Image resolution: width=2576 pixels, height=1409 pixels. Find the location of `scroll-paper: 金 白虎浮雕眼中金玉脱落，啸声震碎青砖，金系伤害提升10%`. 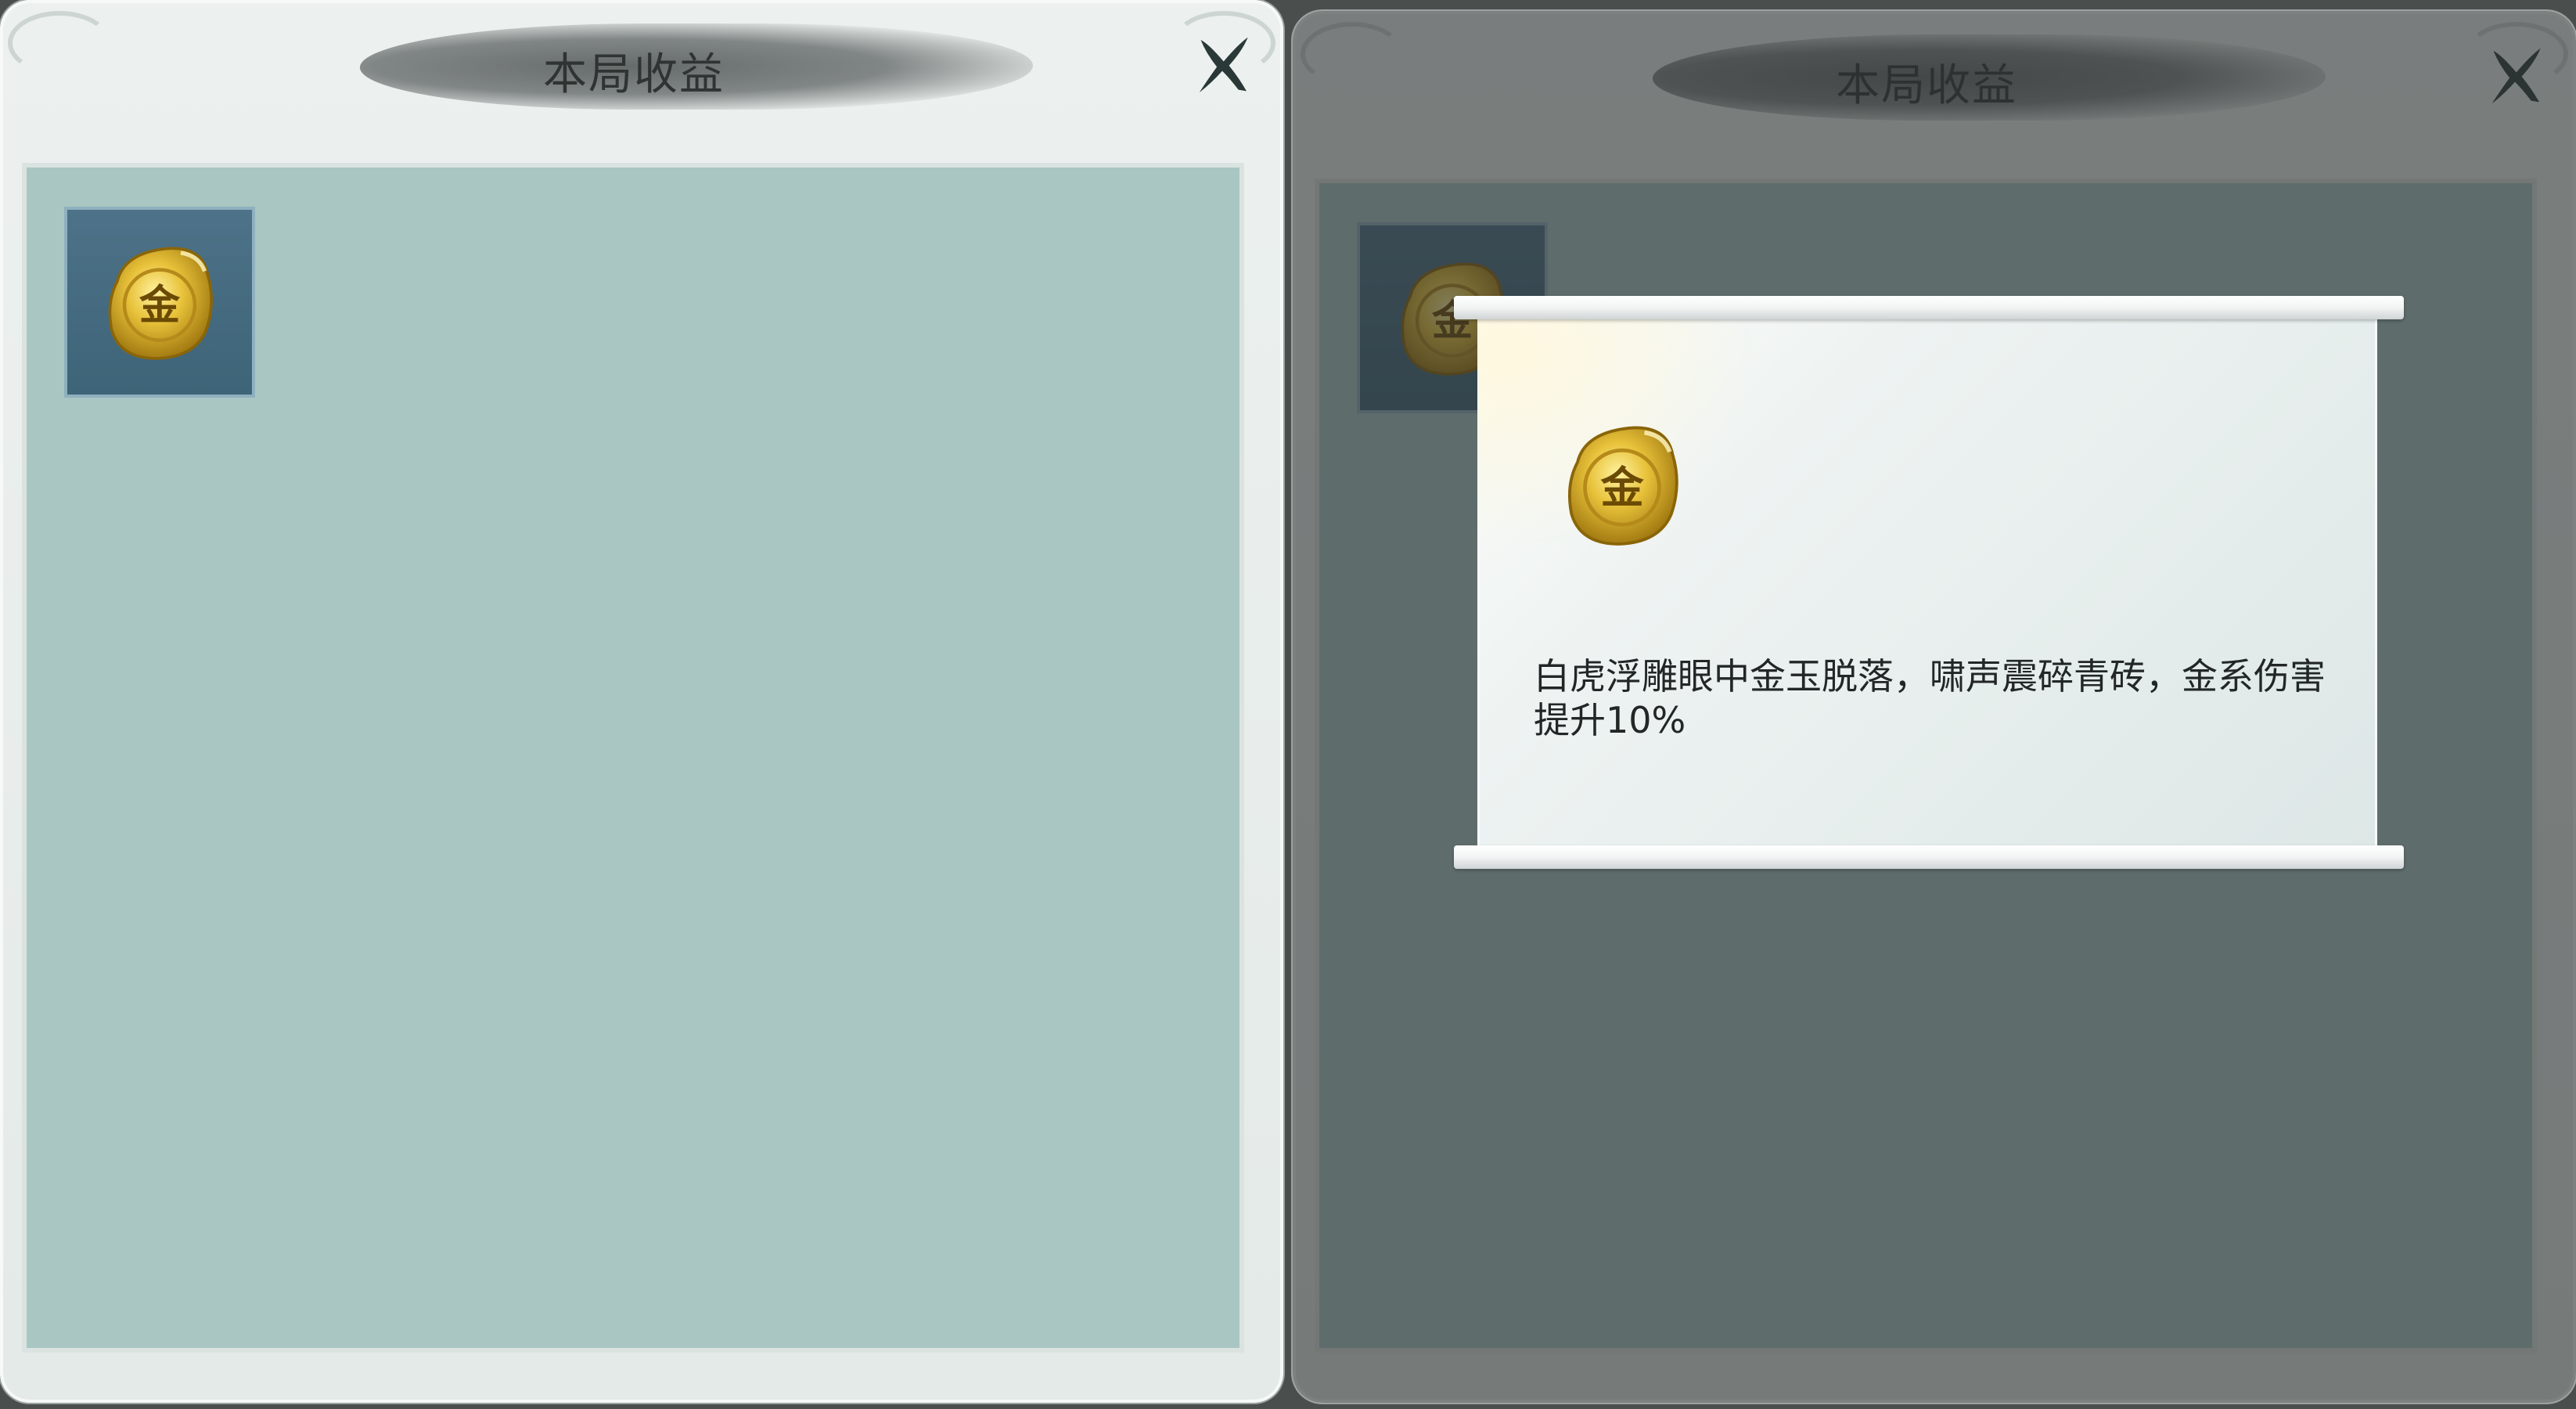

scroll-paper: 金 白虎浮雕眼中金玉脱落，啸声震碎青砖，金系伤害提升10% is located at coordinates (1927, 583).